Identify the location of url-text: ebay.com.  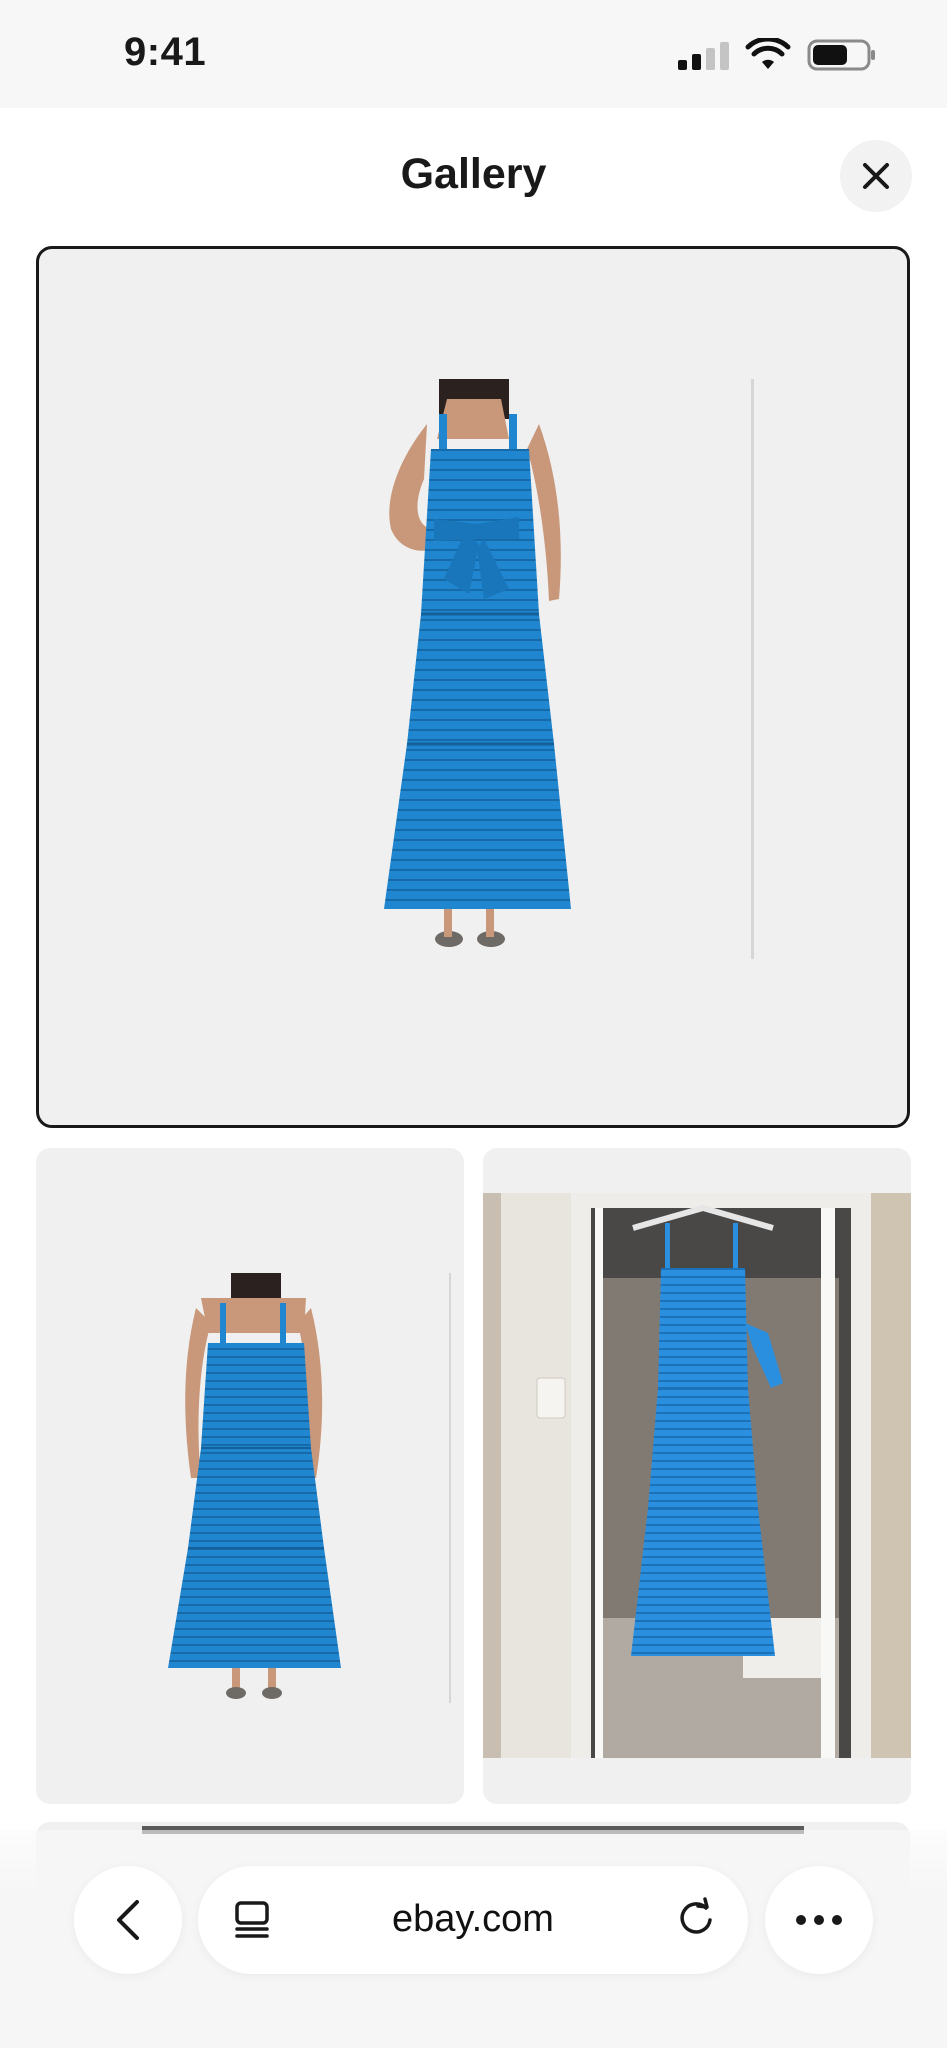
(473, 1919).